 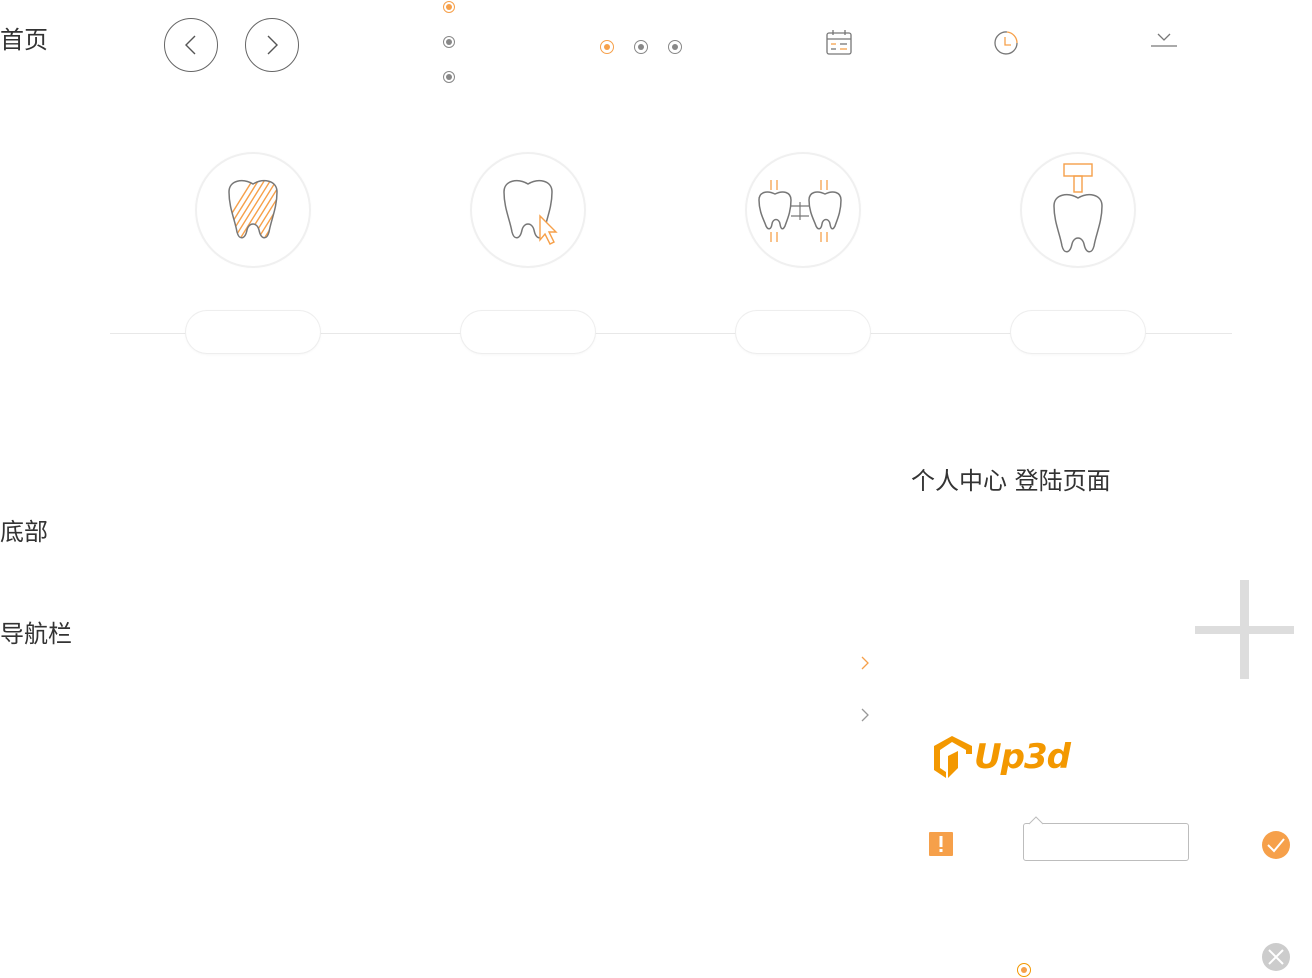 I want to click on chevron-right-icon, so click(x=272, y=45).